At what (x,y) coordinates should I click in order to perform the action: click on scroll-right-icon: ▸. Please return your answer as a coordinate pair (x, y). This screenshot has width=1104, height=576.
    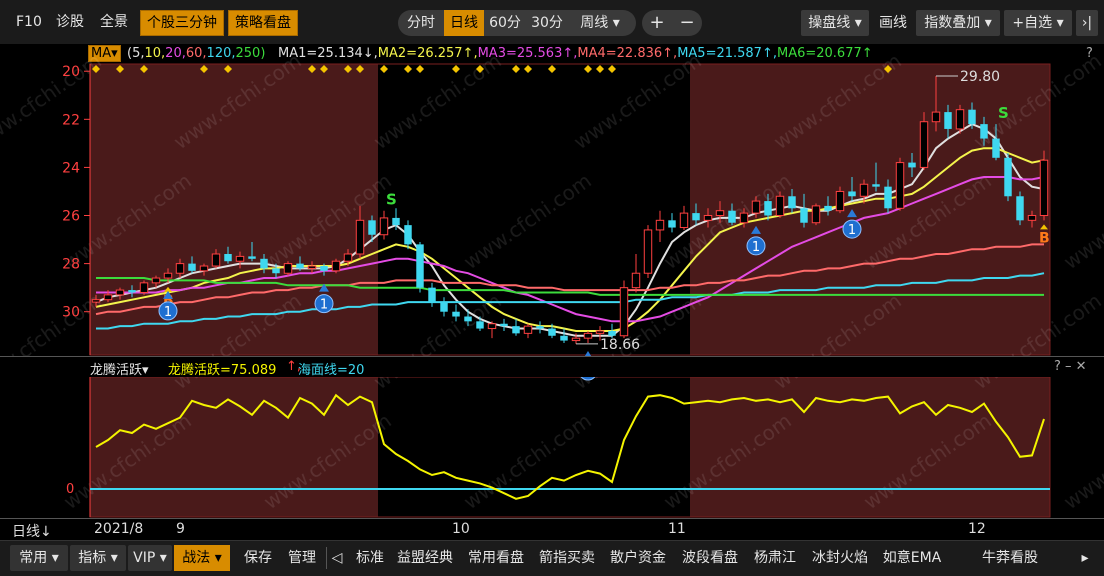
    Looking at the image, I should click on (1085, 558).